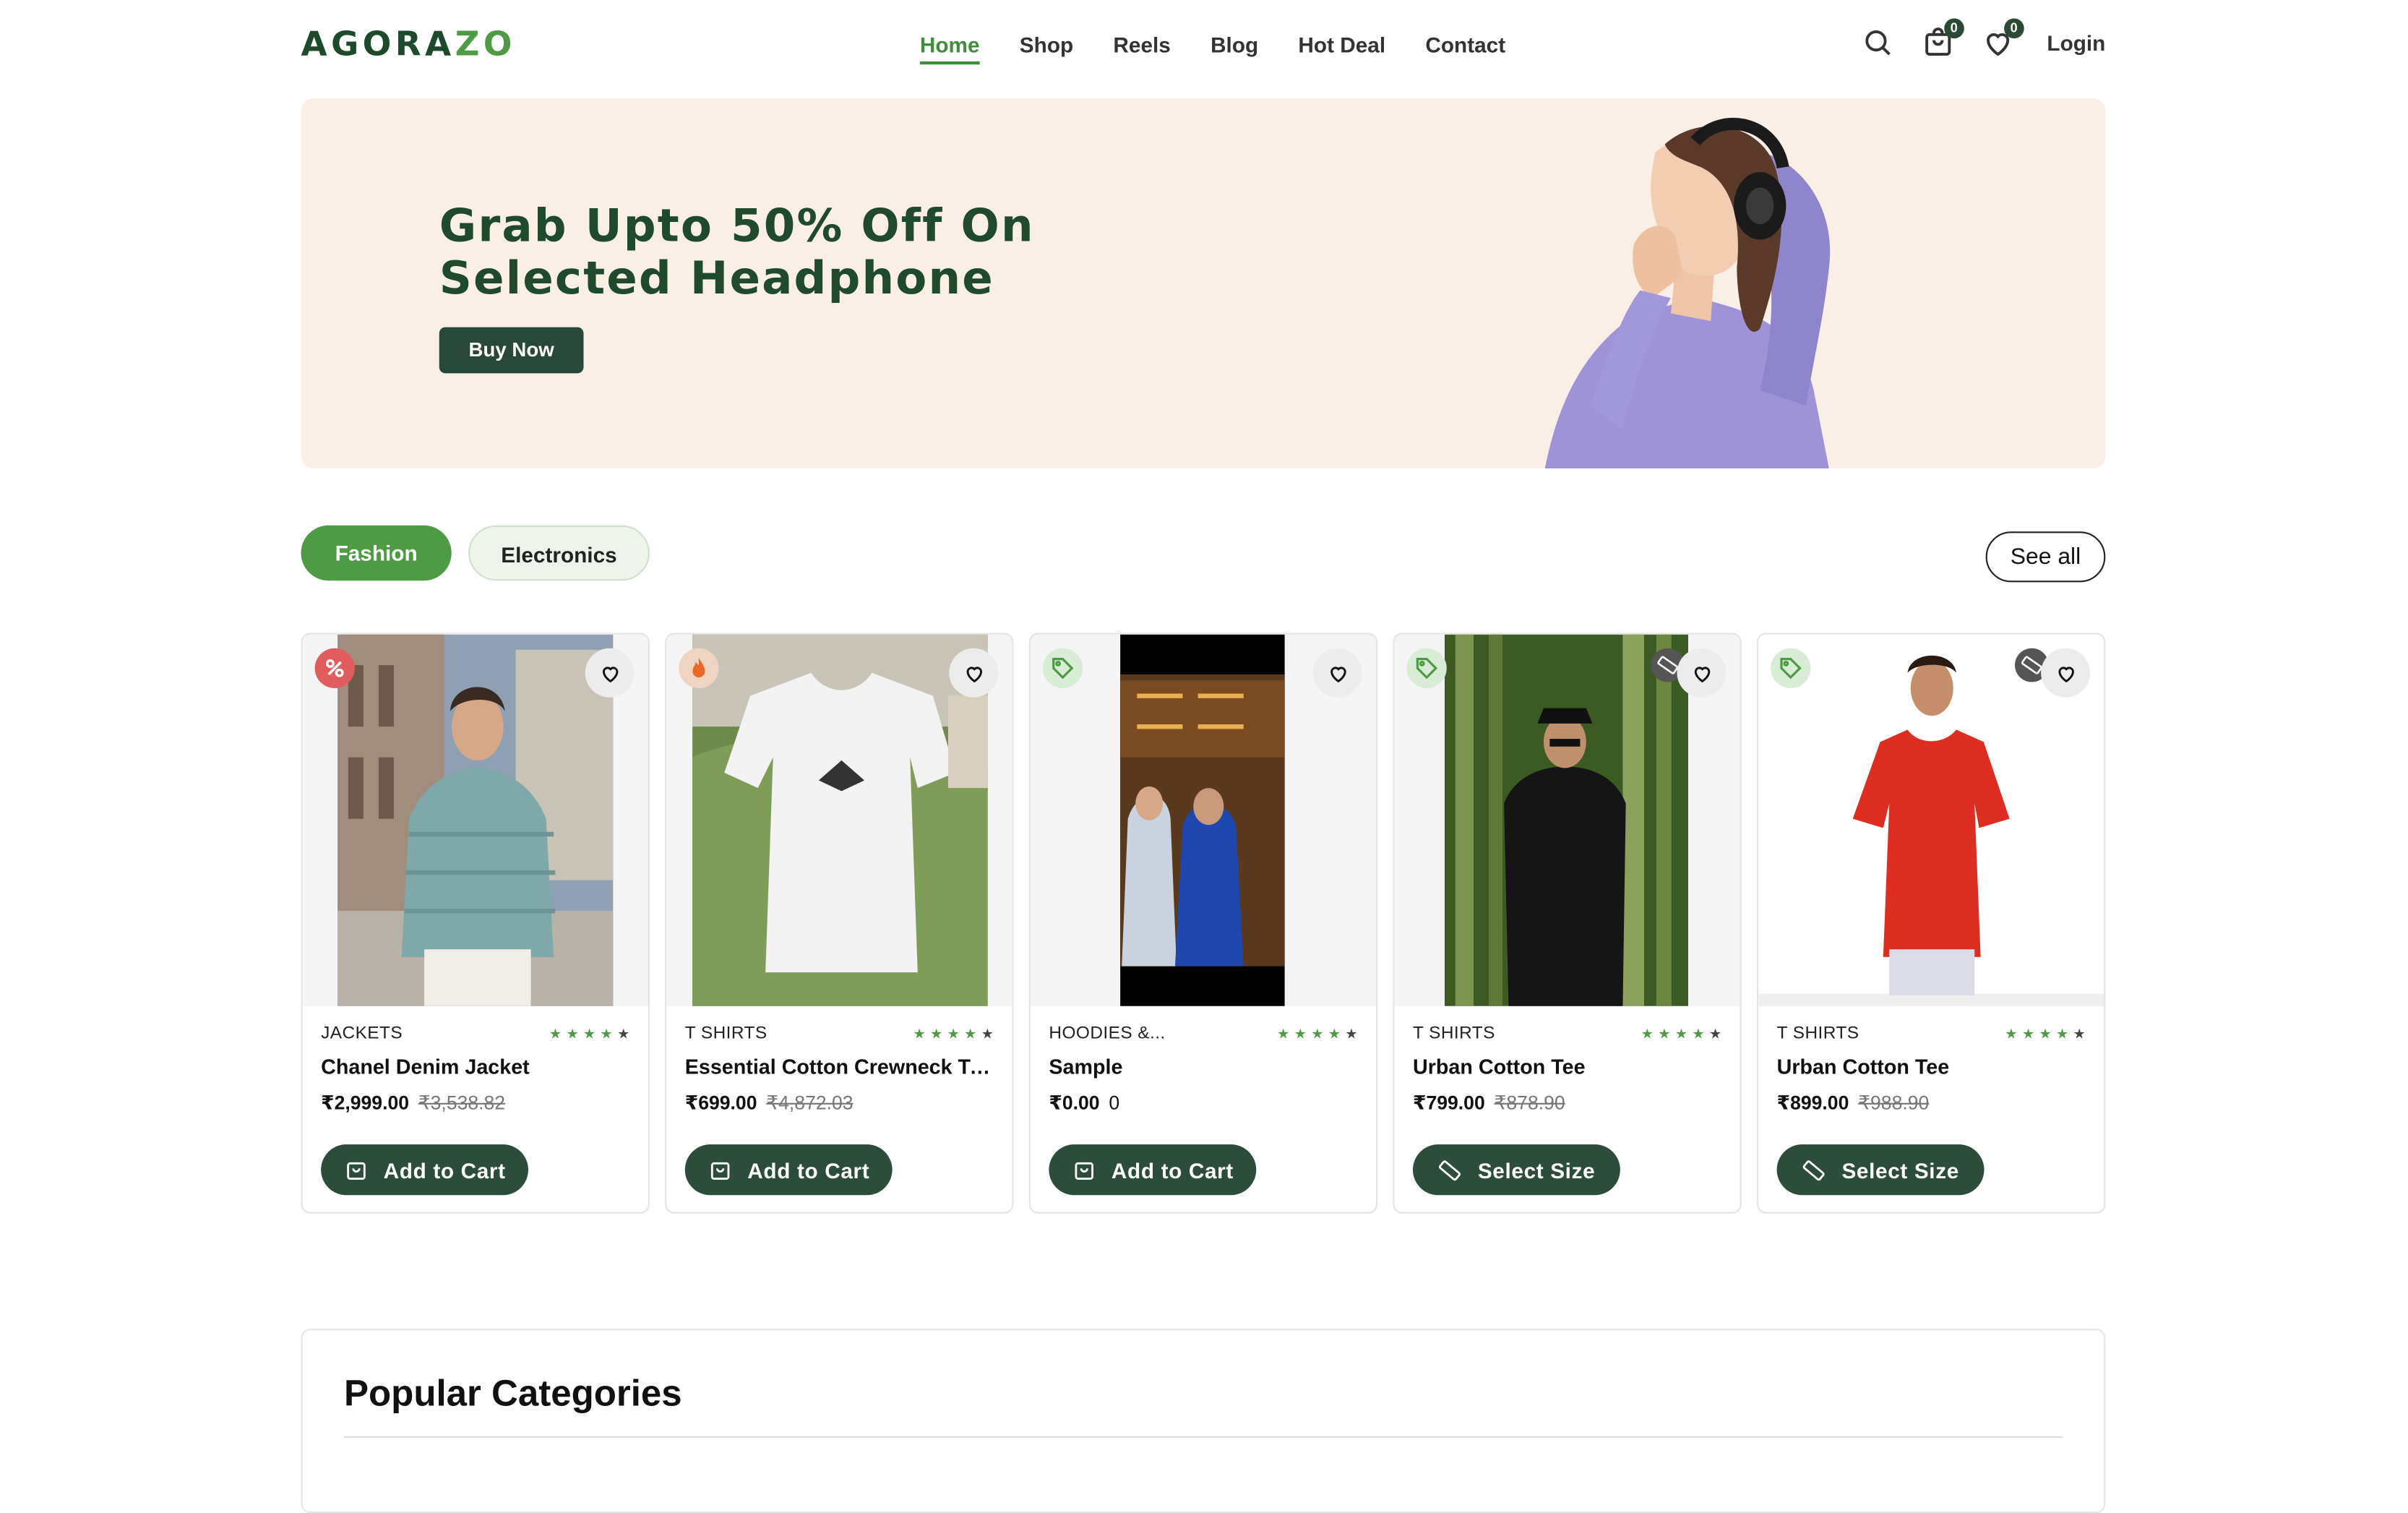  I want to click on buy-now-button: Buy Now, so click(511, 350).